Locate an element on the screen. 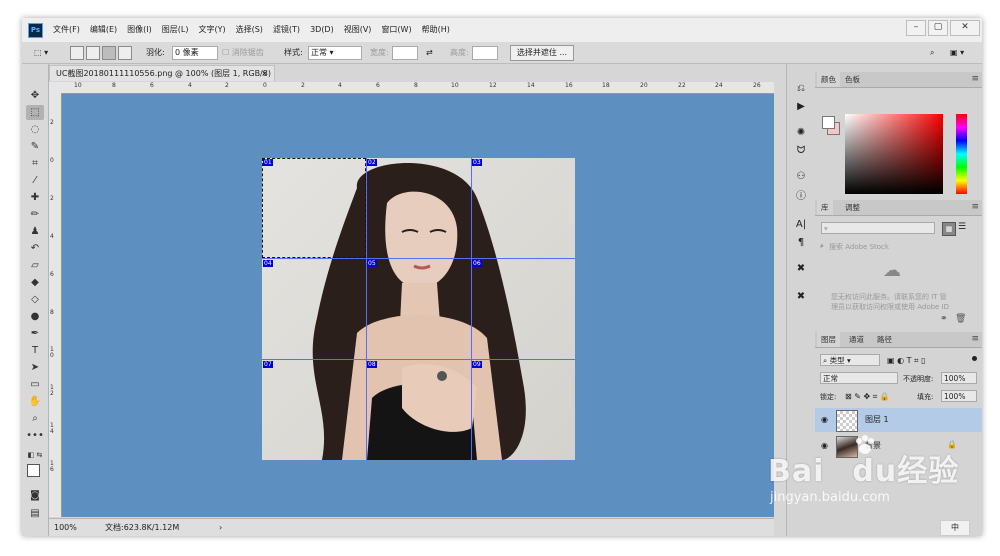  menu-type: 文字(Y) is located at coordinates (211, 30).